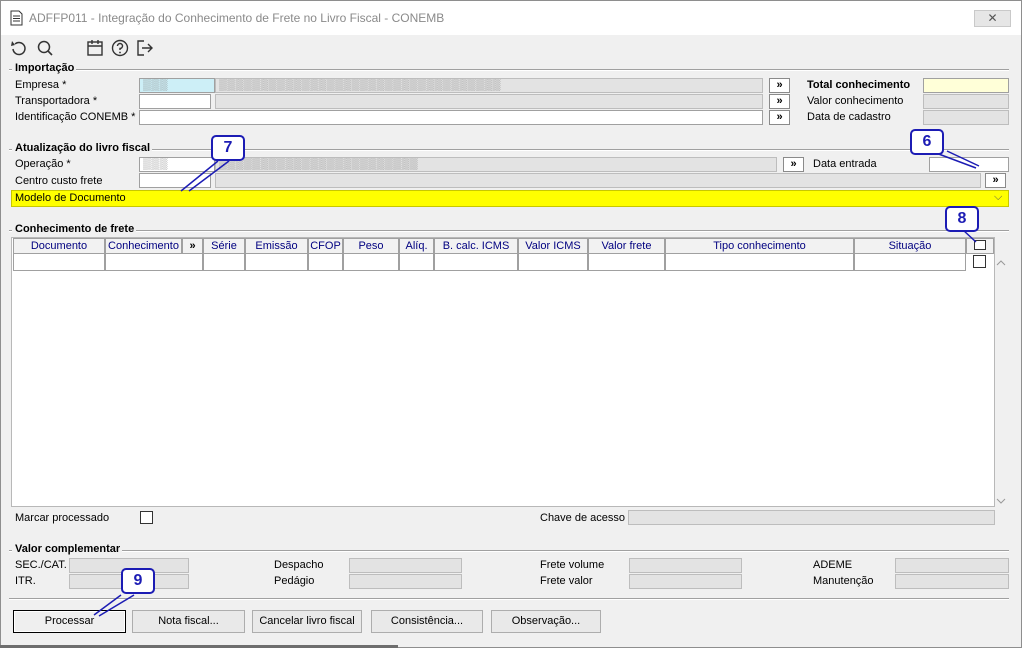 Image resolution: width=1024 pixels, height=650 pixels. What do you see at coordinates (855, 101) in the screenshot?
I see `valor-conhecimento-label: Valor conhecimento` at bounding box center [855, 101].